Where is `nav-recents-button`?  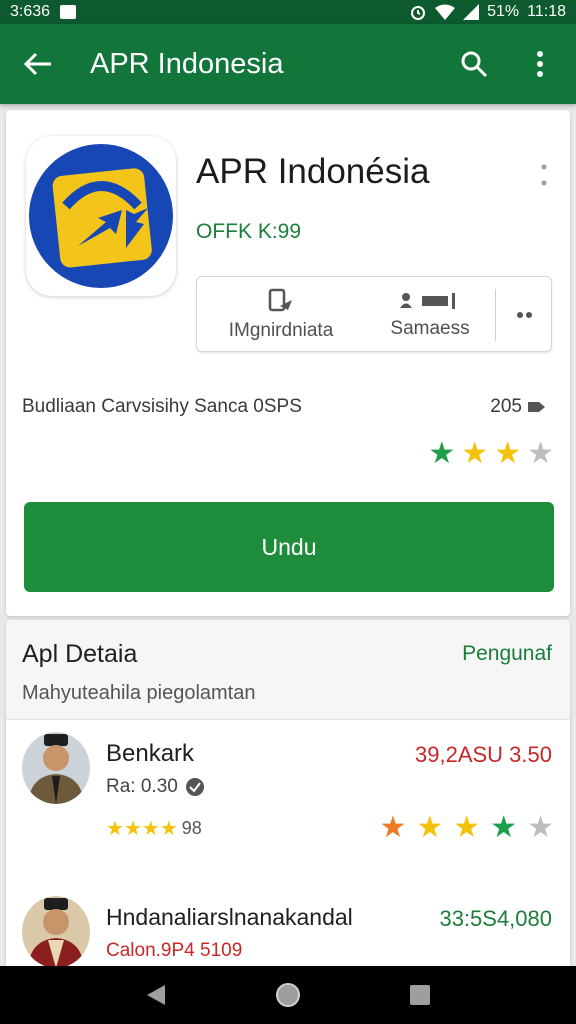 nav-recents-button is located at coordinates (420, 995).